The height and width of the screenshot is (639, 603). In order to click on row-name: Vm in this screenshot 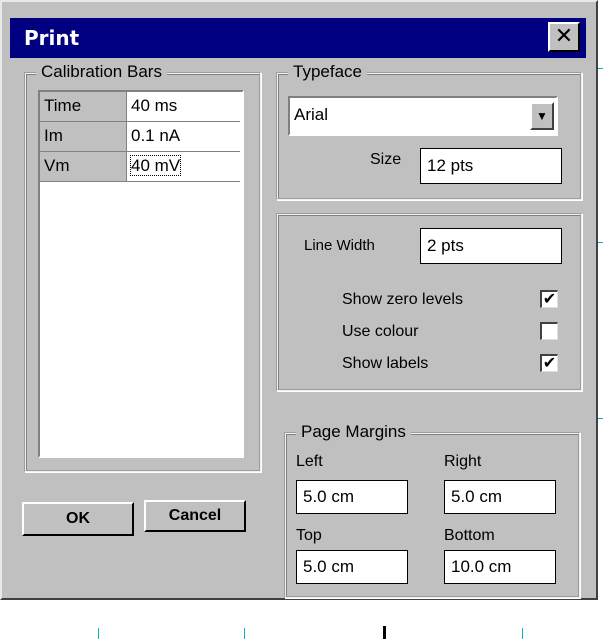, I will do `click(83, 167)`.